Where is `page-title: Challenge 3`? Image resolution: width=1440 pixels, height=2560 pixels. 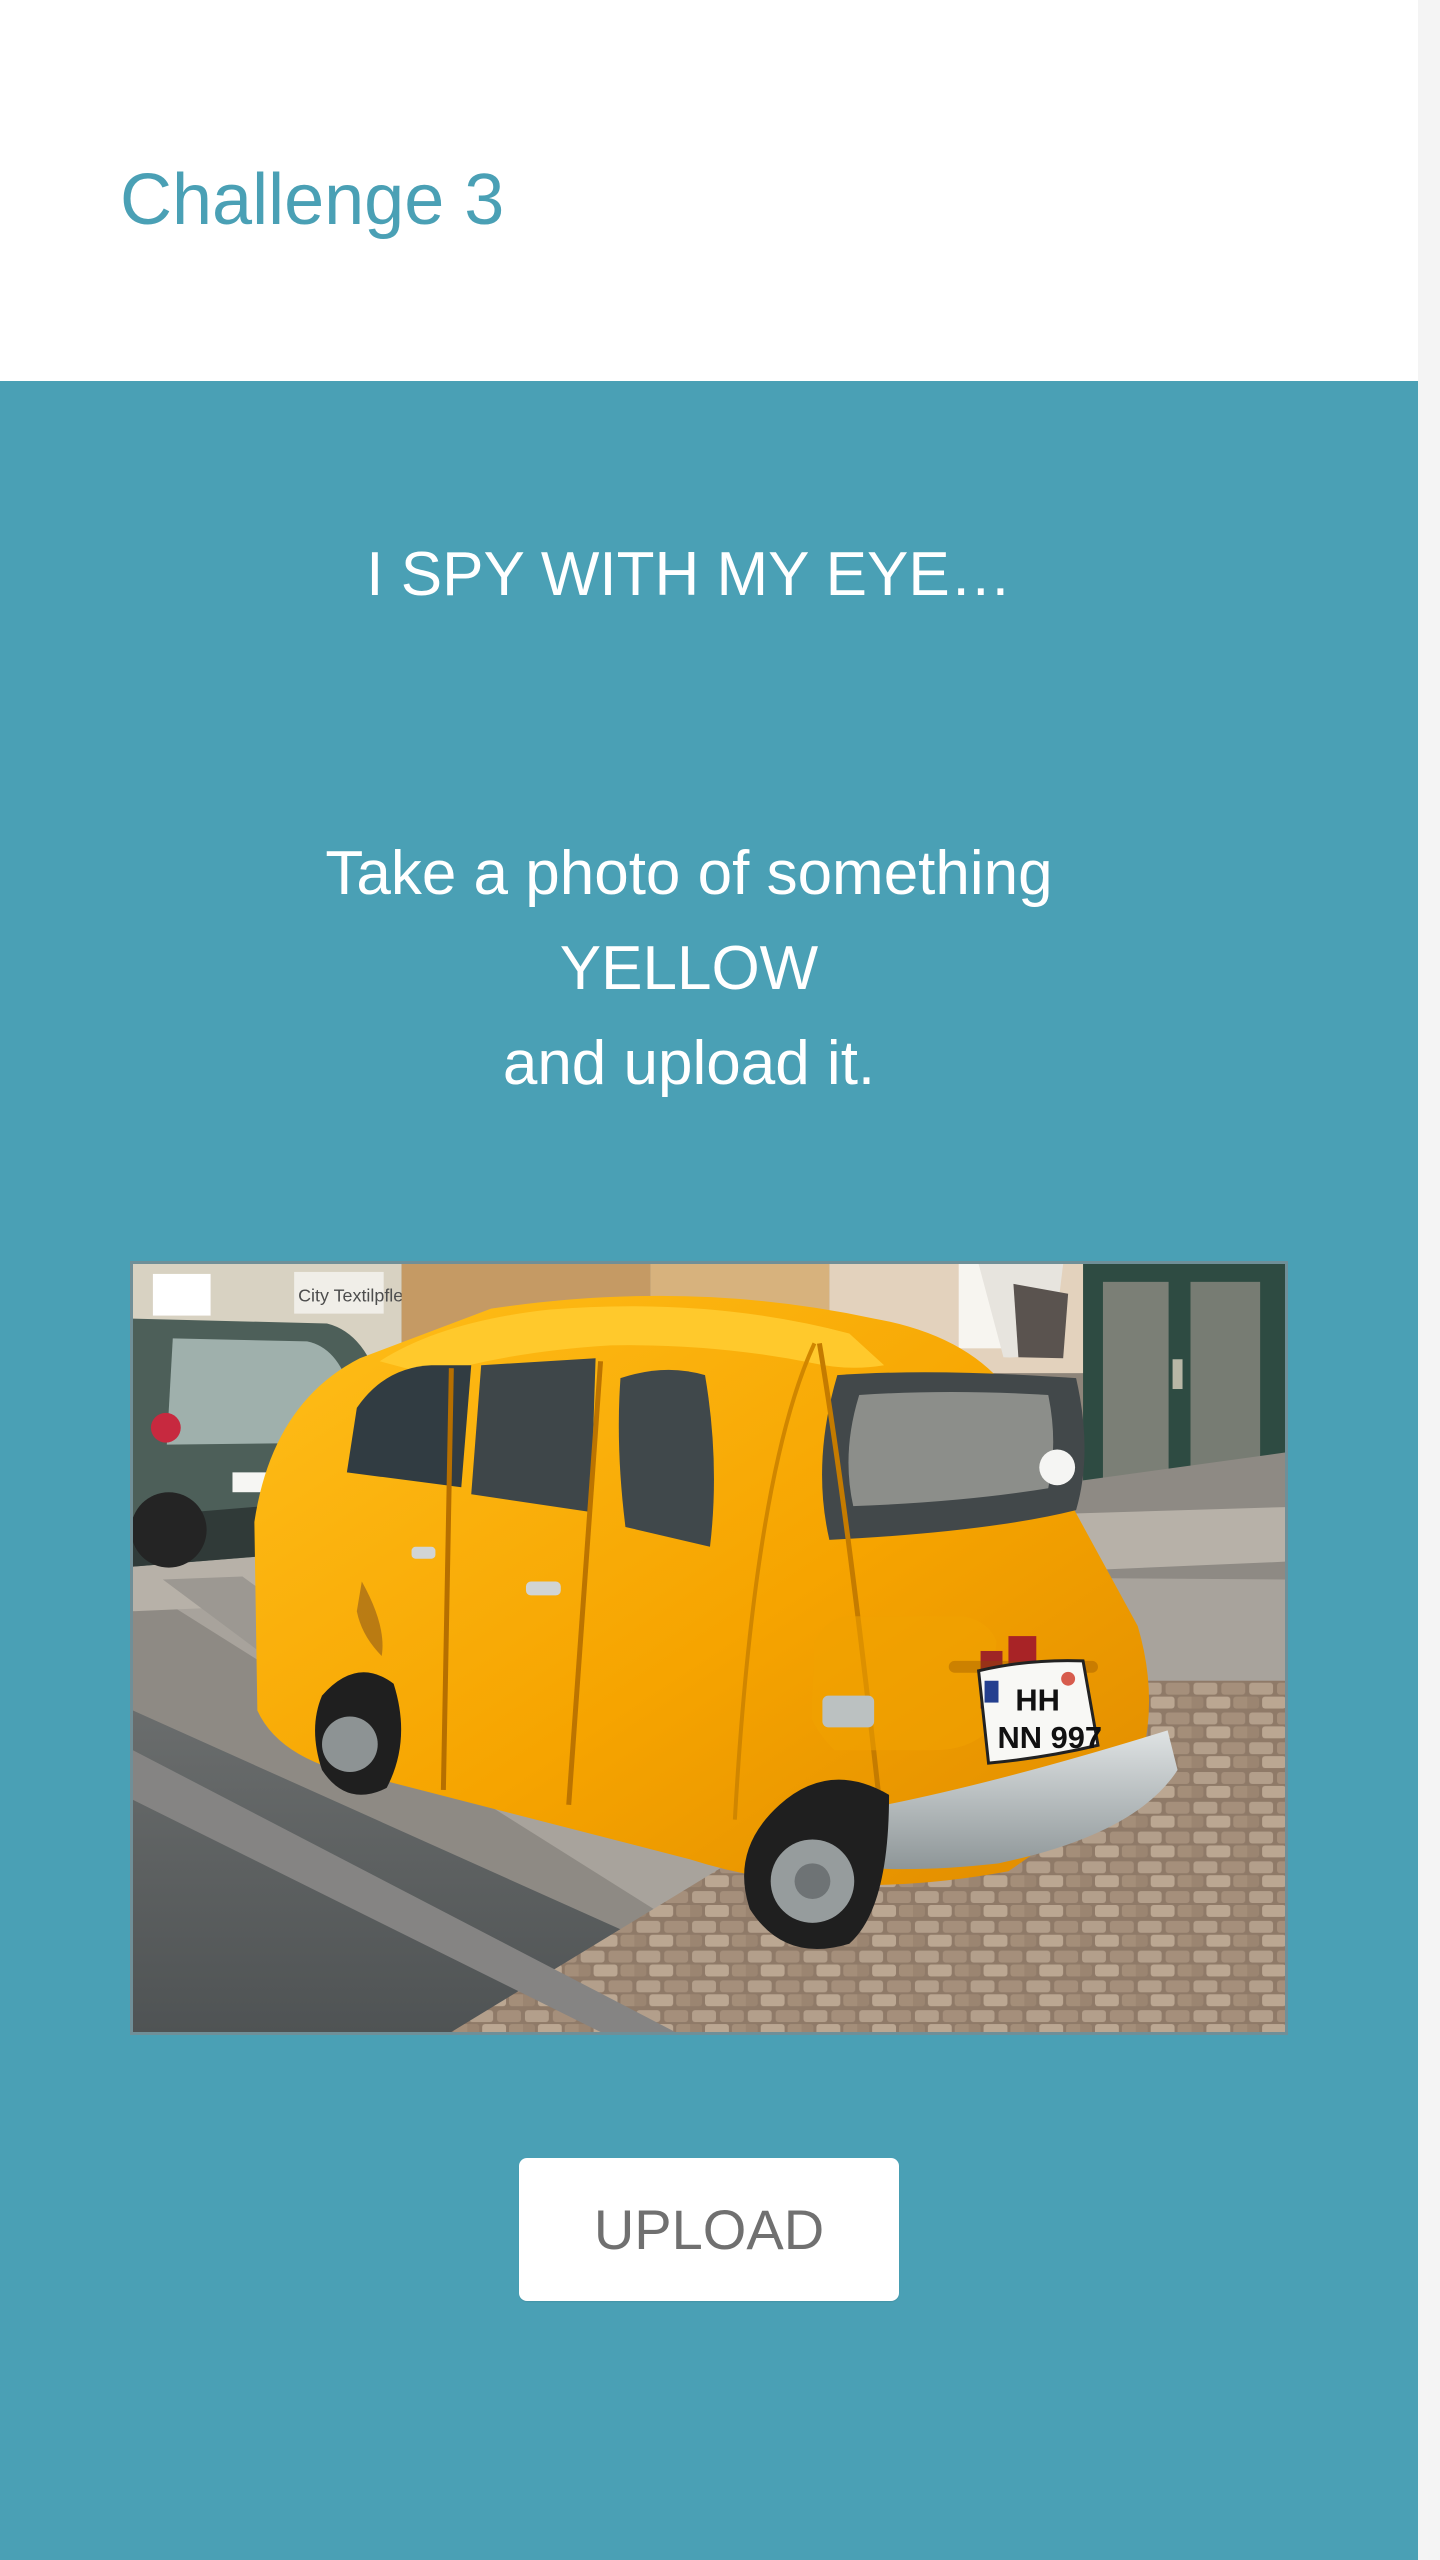 page-title: Challenge 3 is located at coordinates (312, 200).